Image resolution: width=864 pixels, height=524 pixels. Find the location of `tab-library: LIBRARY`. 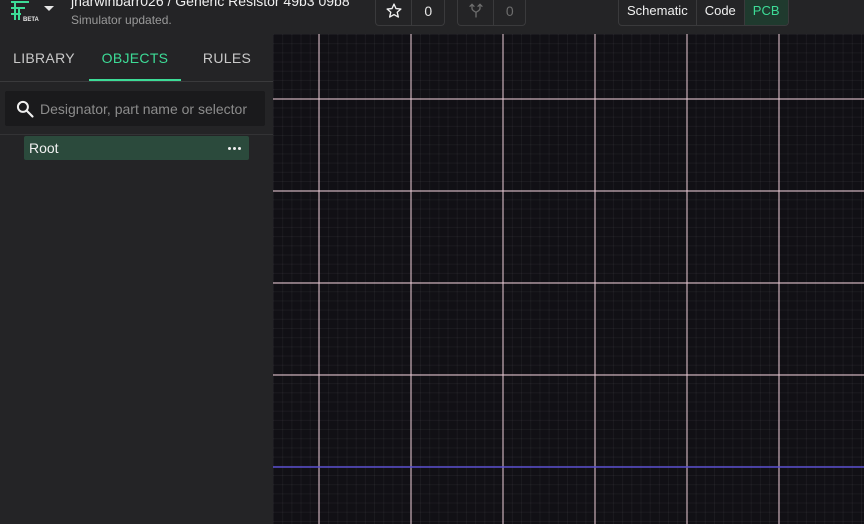

tab-library: LIBRARY is located at coordinates (44, 58).